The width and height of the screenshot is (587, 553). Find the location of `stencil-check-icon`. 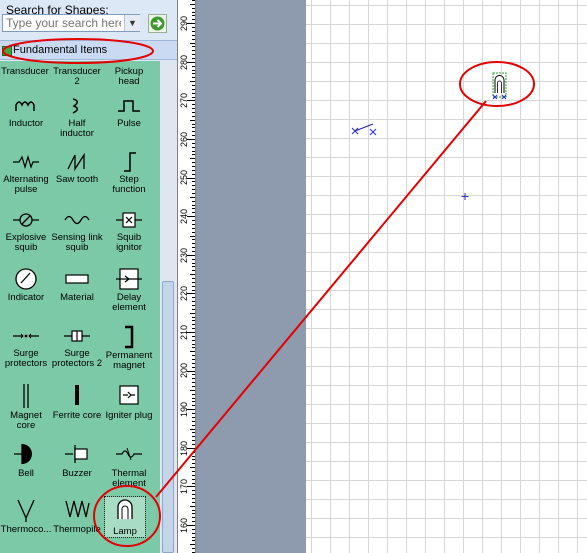

stencil-check-icon is located at coordinates (7, 51).